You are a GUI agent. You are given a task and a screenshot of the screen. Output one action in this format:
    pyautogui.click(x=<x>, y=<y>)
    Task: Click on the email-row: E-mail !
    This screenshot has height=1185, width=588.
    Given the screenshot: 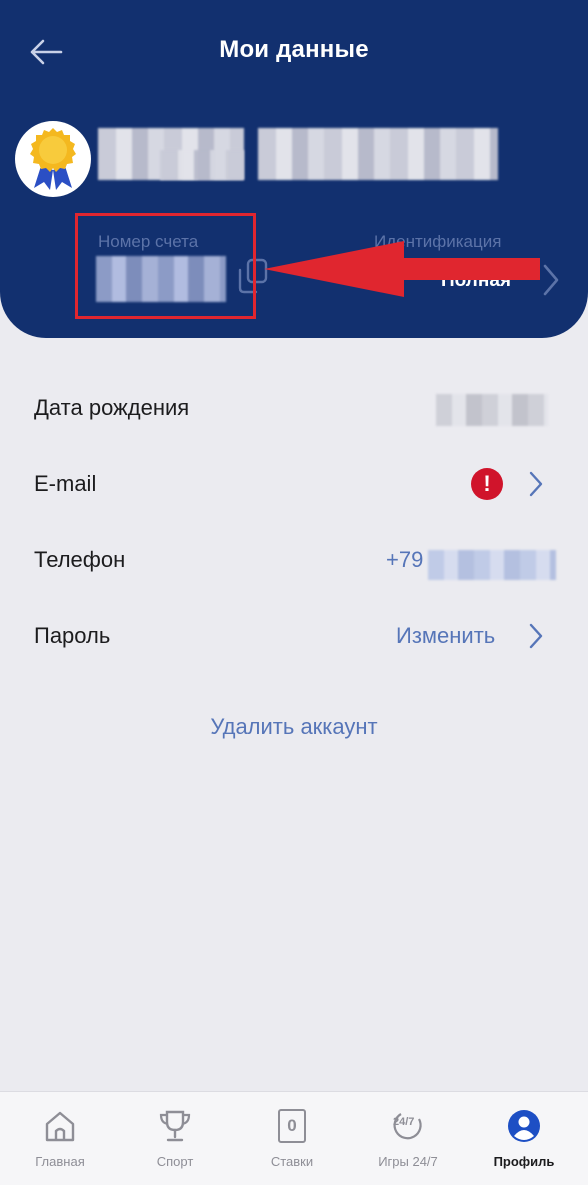 What is the action you would take?
    pyautogui.click(x=294, y=484)
    